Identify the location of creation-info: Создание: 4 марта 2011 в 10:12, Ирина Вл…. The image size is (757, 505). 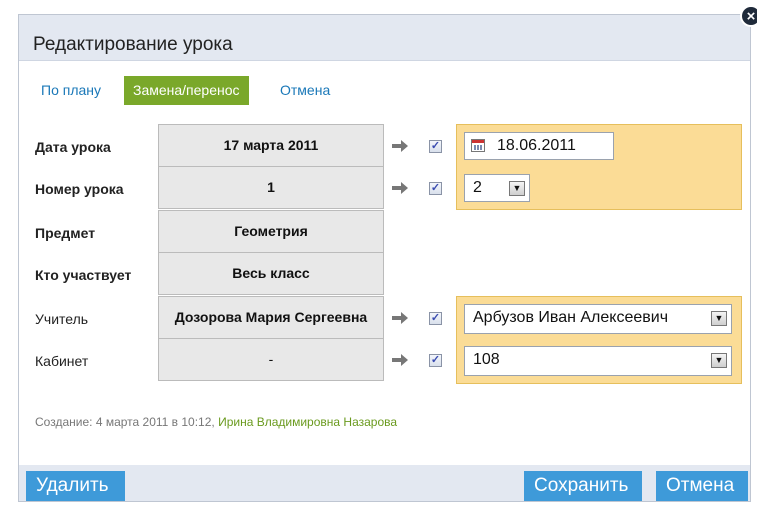
(216, 422).